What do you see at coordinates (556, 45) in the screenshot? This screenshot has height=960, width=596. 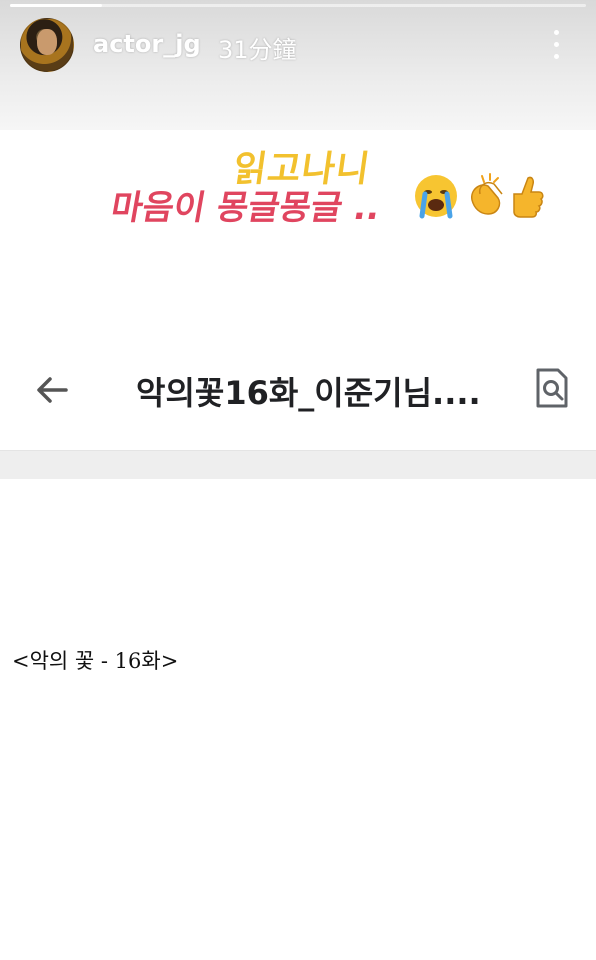 I see `more-options-icon` at bounding box center [556, 45].